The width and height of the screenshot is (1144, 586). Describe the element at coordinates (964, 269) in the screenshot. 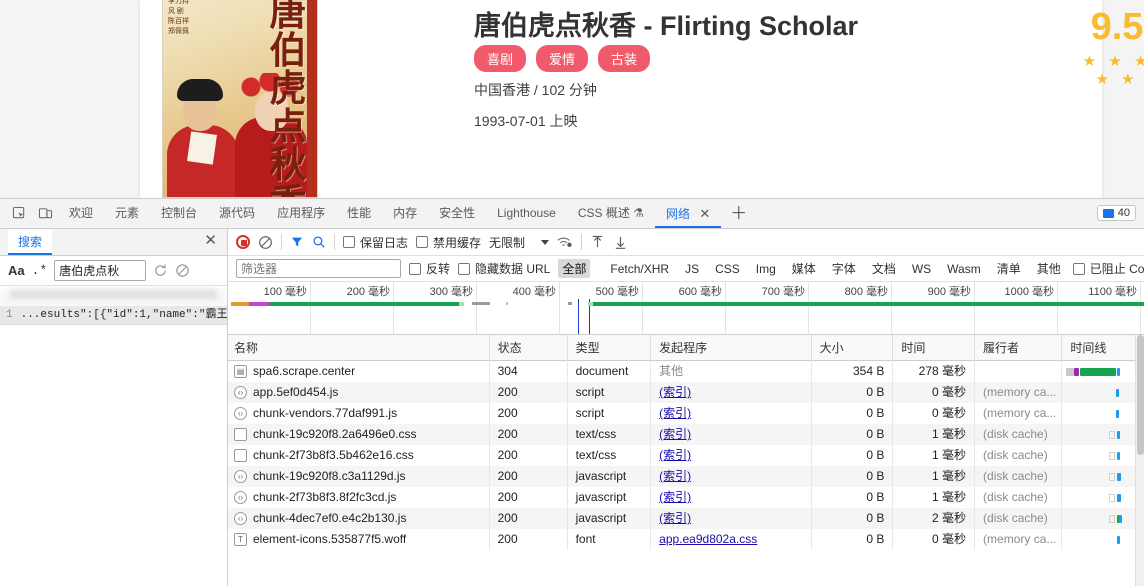

I see `filter-type-wasm: Wasm` at that location.